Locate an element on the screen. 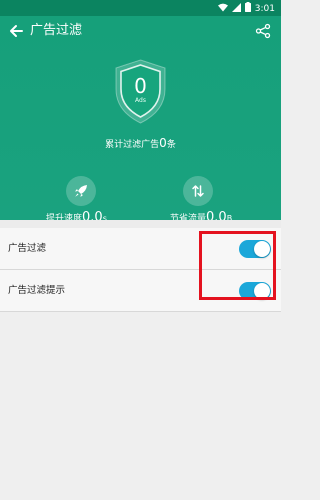 The height and width of the screenshot is (500, 320). toolbar: 广告过滤 is located at coordinates (140, 31).